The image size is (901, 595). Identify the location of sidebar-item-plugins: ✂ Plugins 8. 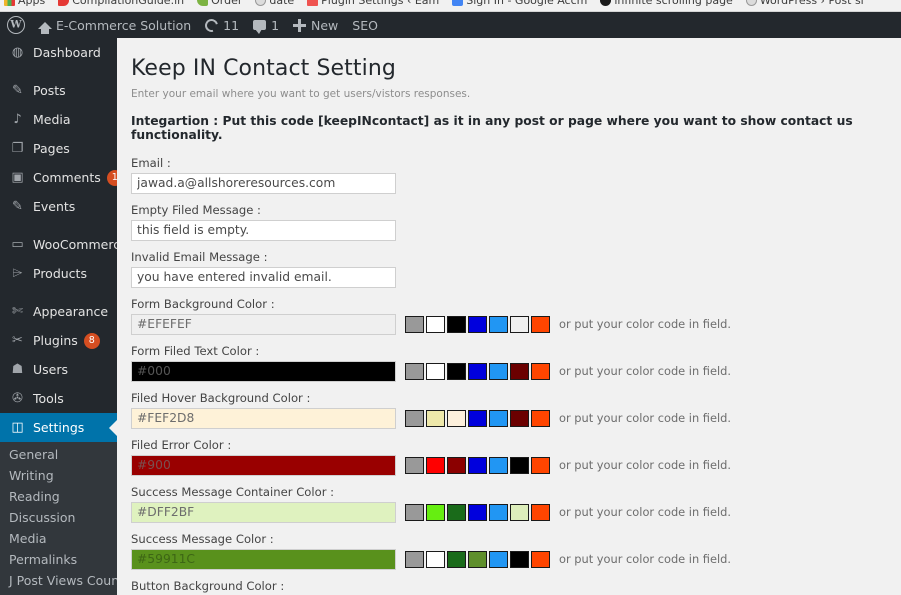
(58, 340).